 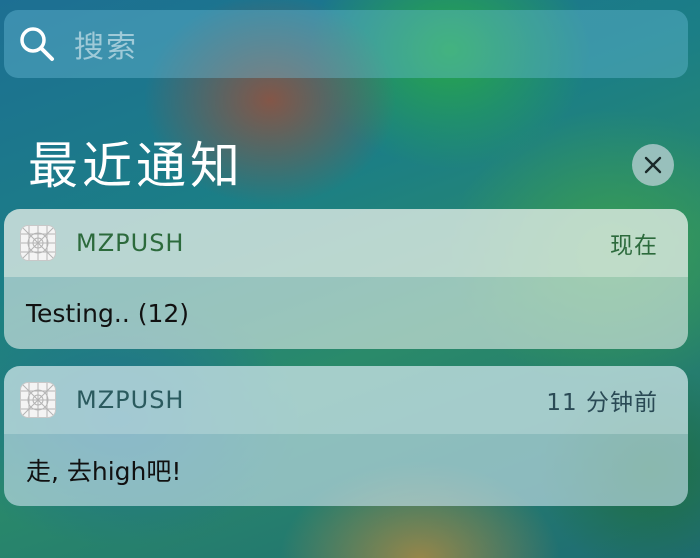 I want to click on notification-header: MZPUSH 现在, so click(x=346, y=243).